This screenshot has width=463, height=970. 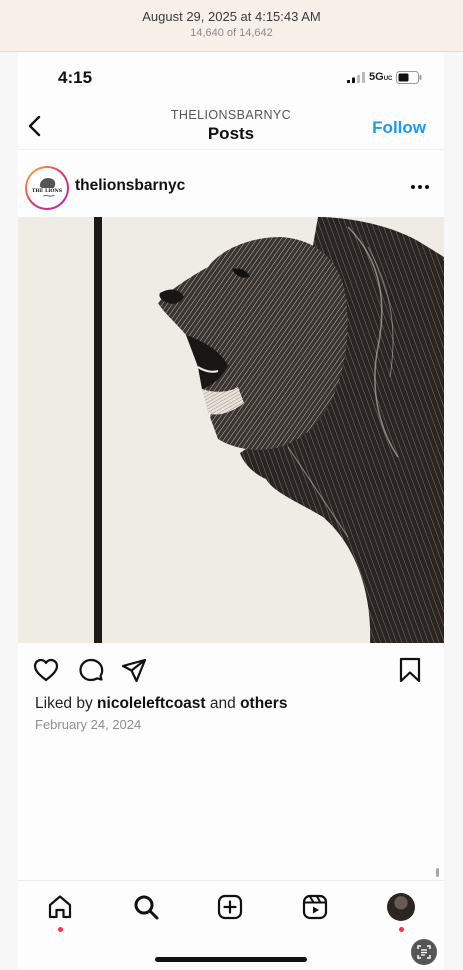 What do you see at coordinates (231, 16) in the screenshot?
I see `photo-timestamp: August 29, 2025 at 4:15:43 AM` at bounding box center [231, 16].